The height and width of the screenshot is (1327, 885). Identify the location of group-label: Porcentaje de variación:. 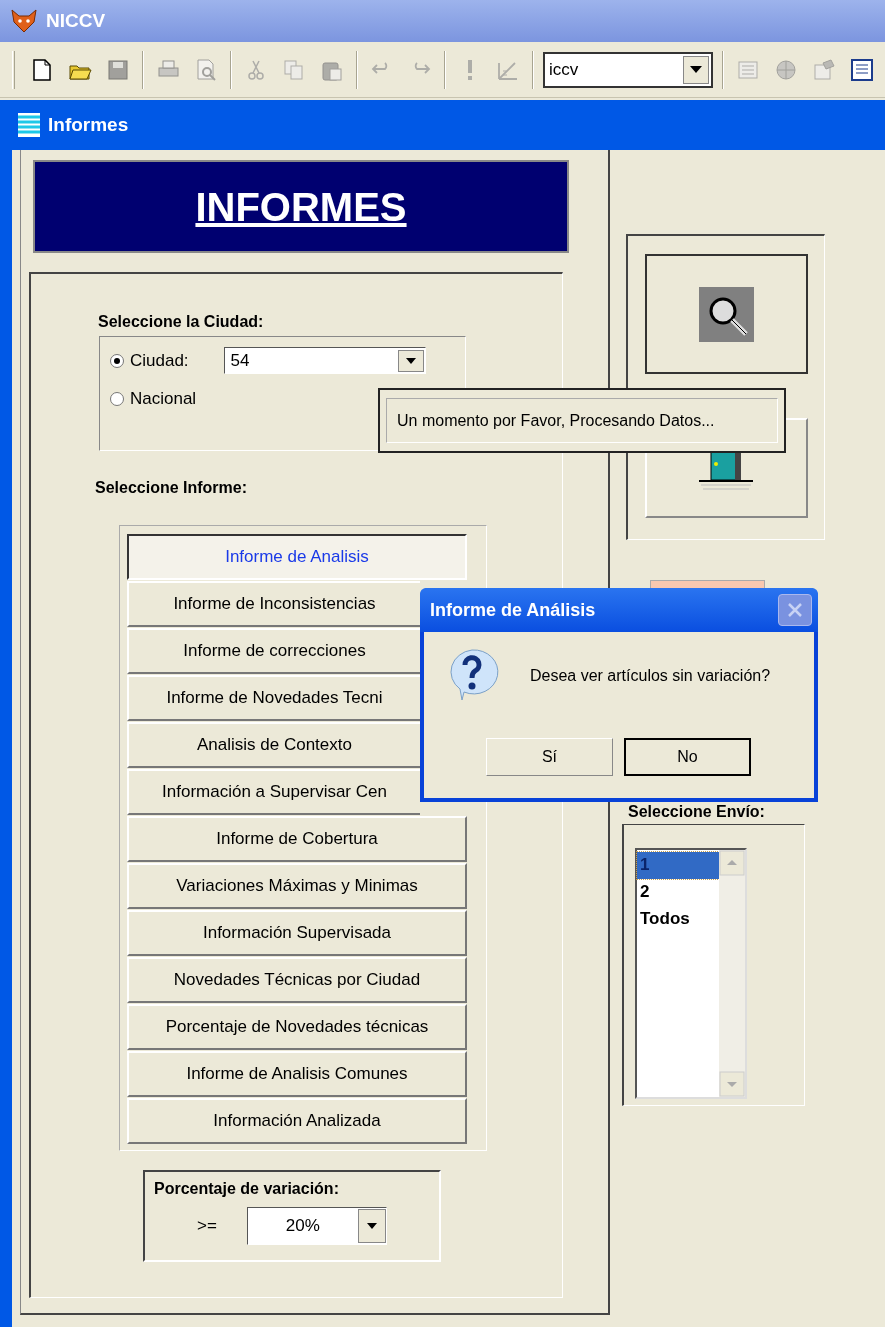
(247, 1189).